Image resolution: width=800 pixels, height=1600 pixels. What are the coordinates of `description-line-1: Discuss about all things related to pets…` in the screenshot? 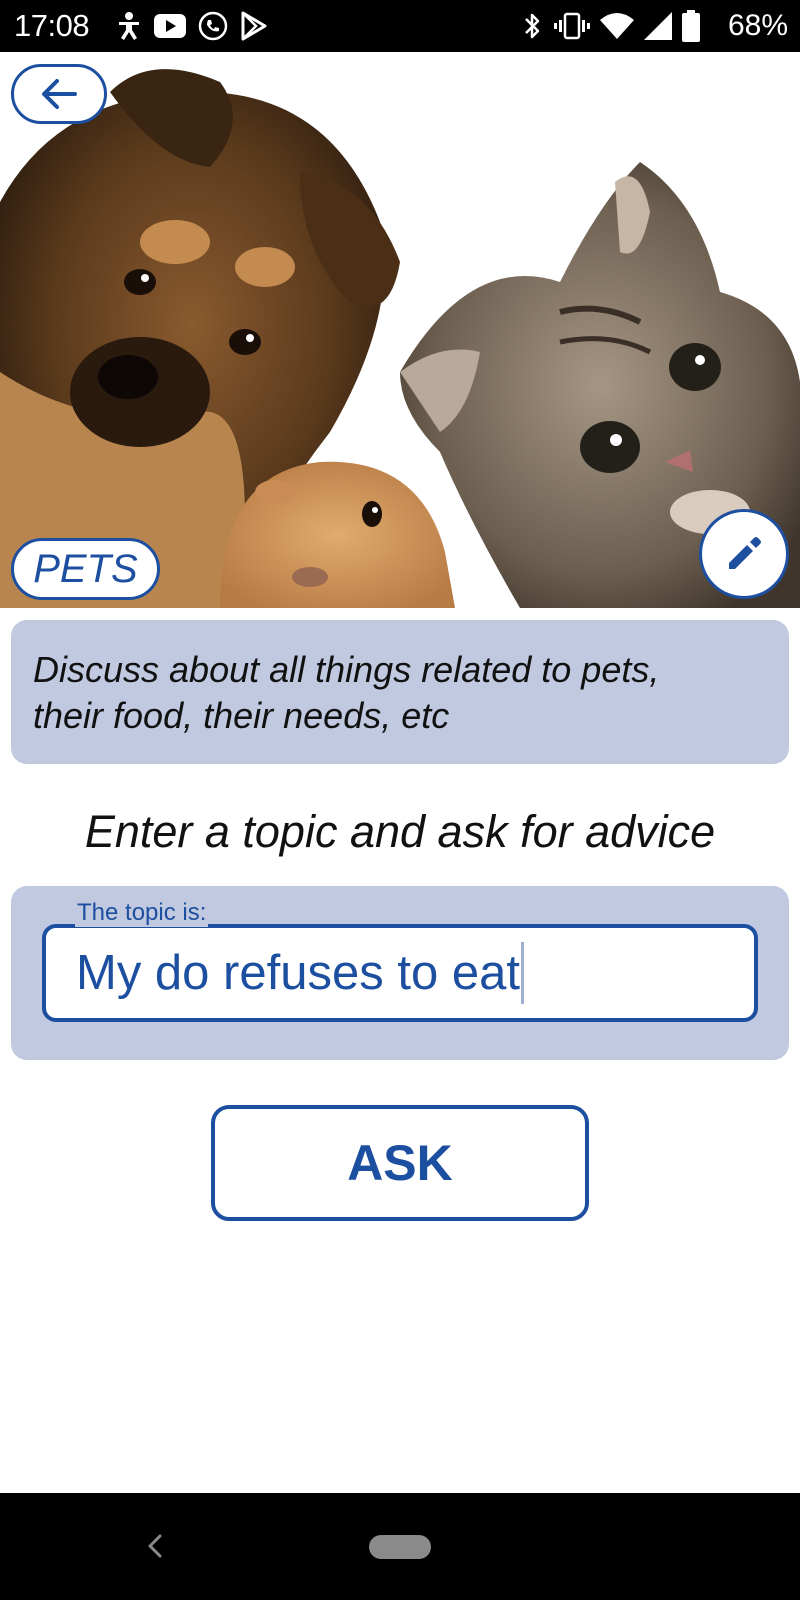 It's located at (346, 669).